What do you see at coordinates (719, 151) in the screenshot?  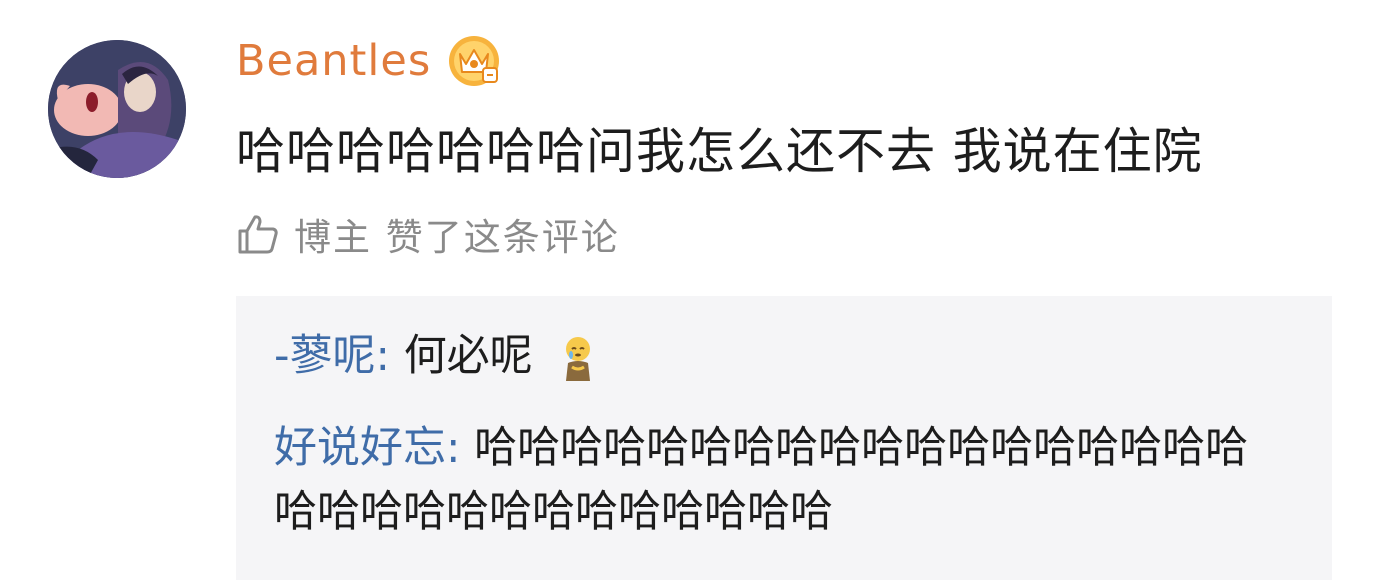 I see `comment-text: 哈哈哈哈哈哈哈问我怎么还不去 我说在住院` at bounding box center [719, 151].